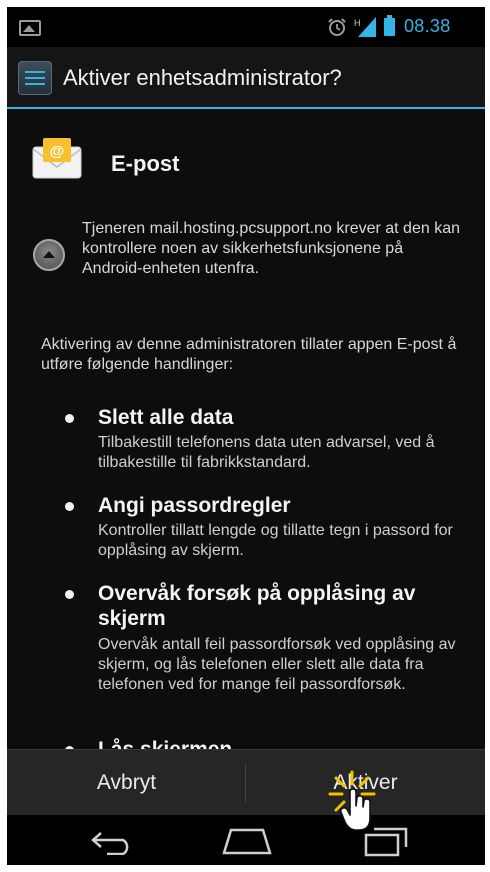 The width and height of the screenshot is (490, 872). What do you see at coordinates (427, 26) in the screenshot?
I see `clock-time: 08.38` at bounding box center [427, 26].